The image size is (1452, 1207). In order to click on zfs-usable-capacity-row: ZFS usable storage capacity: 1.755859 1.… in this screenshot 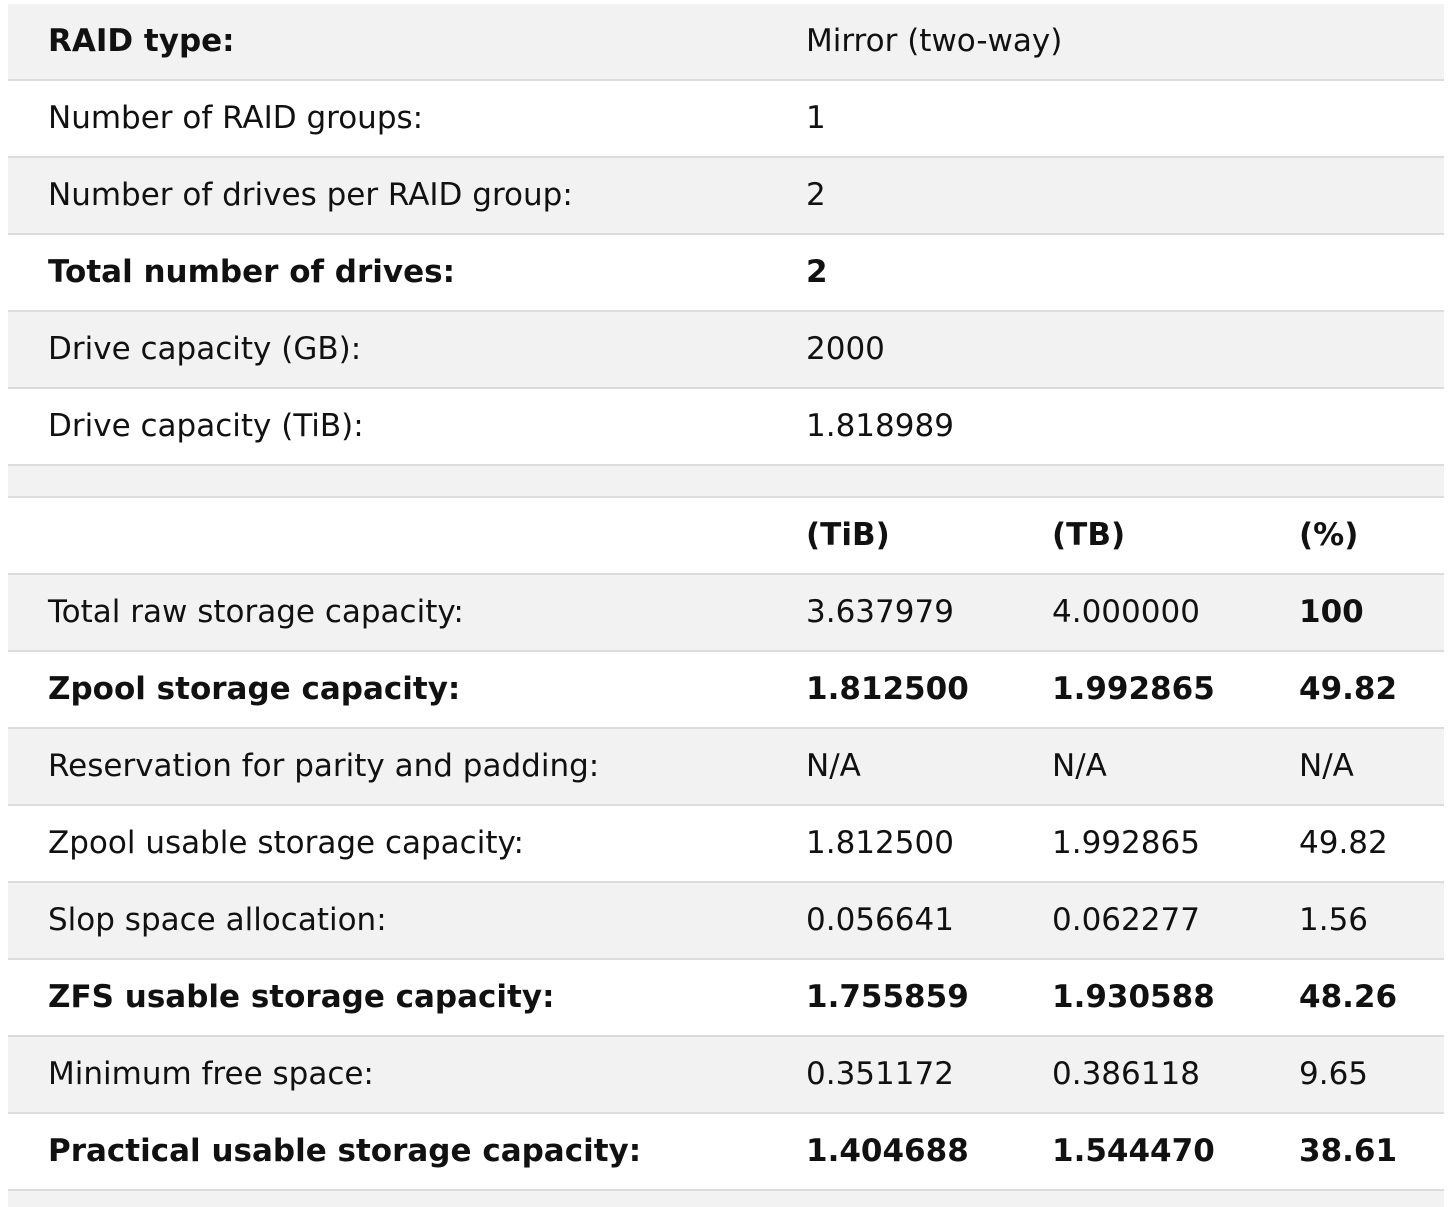, I will do `click(726, 998)`.